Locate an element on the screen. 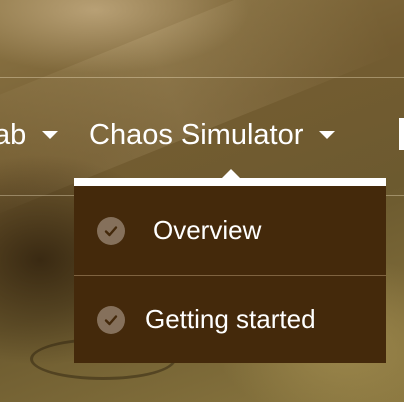  nav-item-label: Chaos Simulator is located at coordinates (196, 134).